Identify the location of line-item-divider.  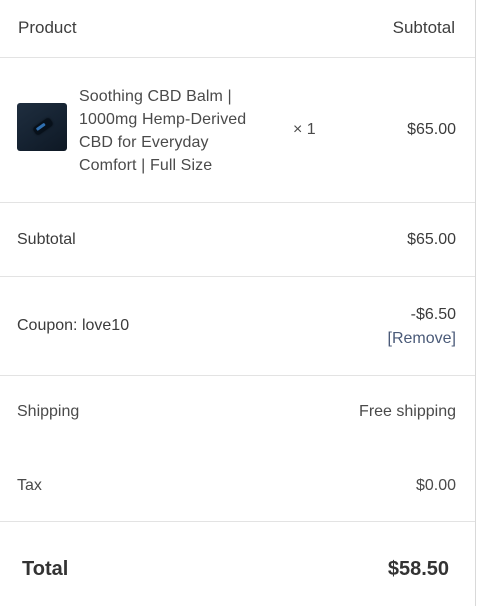
(237, 202).